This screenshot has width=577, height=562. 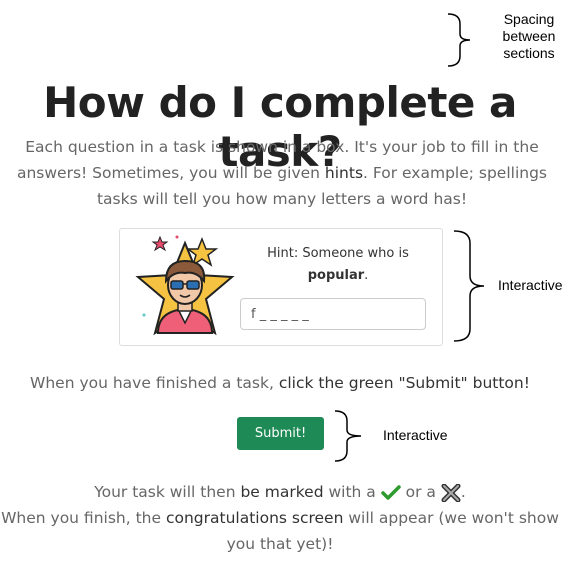 I want to click on answer-input, so click(x=333, y=314).